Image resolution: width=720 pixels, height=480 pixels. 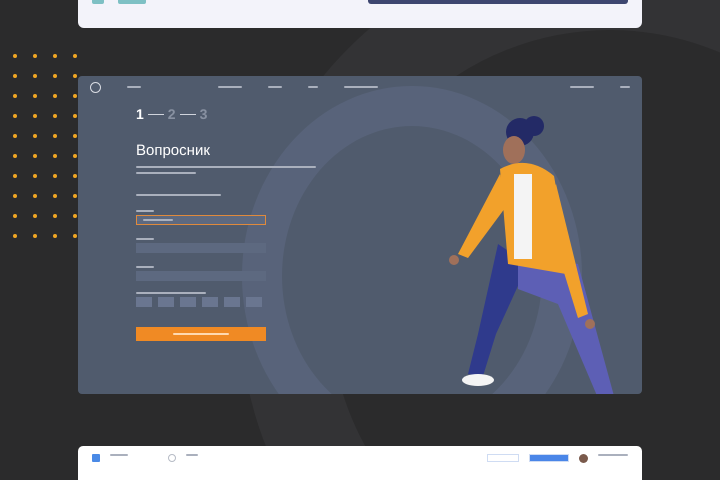 I want to click on input-field, so click(x=201, y=220).